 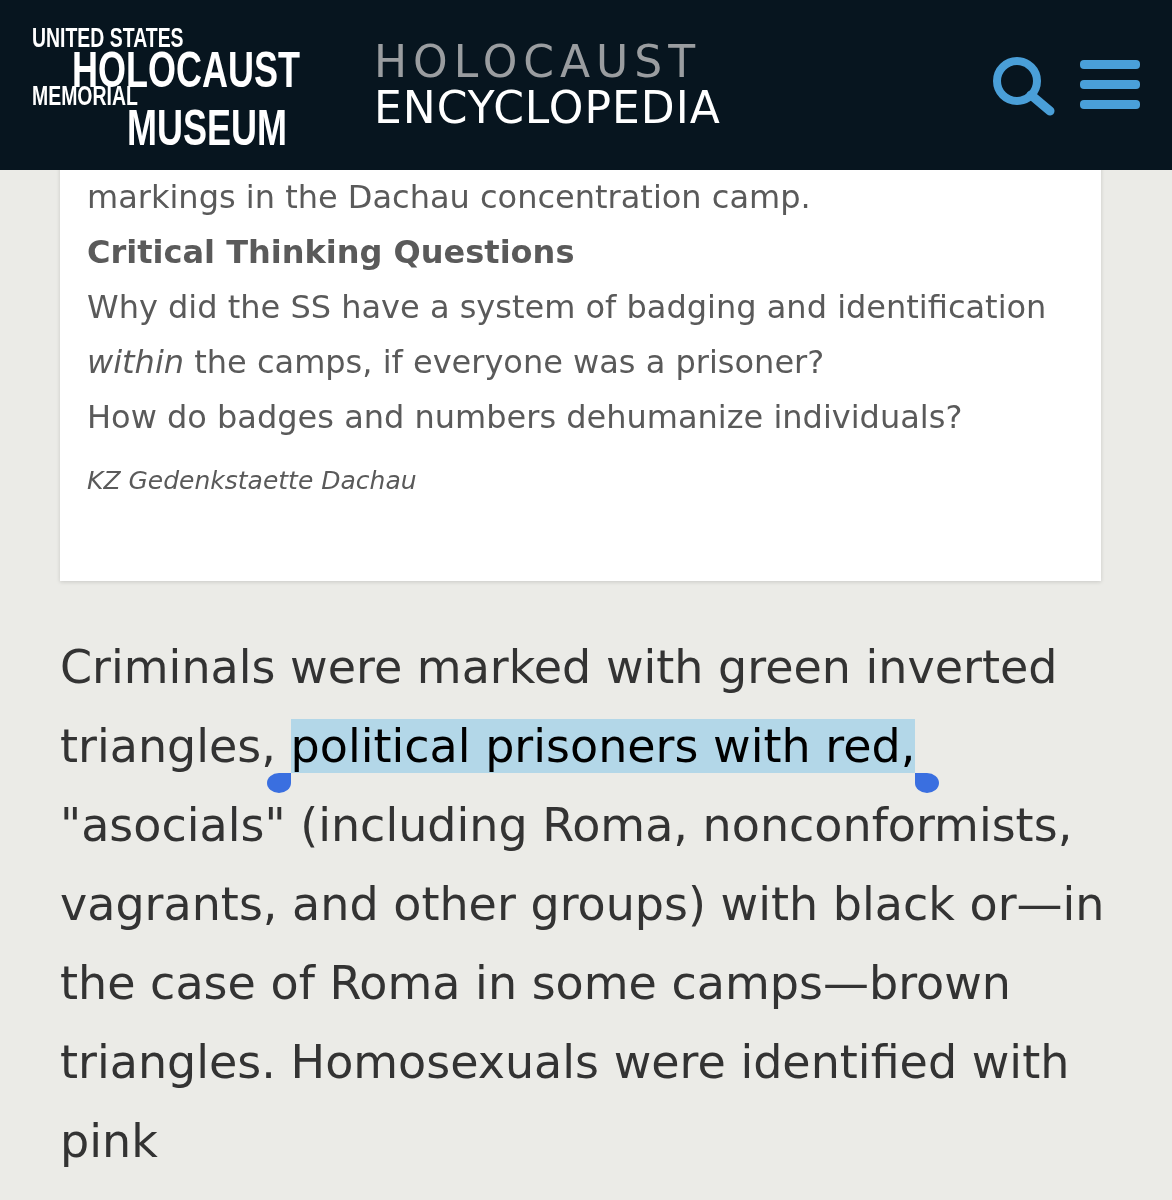 I want to click on photo-credit: KZ Gedenkstaette Dachau, so click(x=252, y=481).